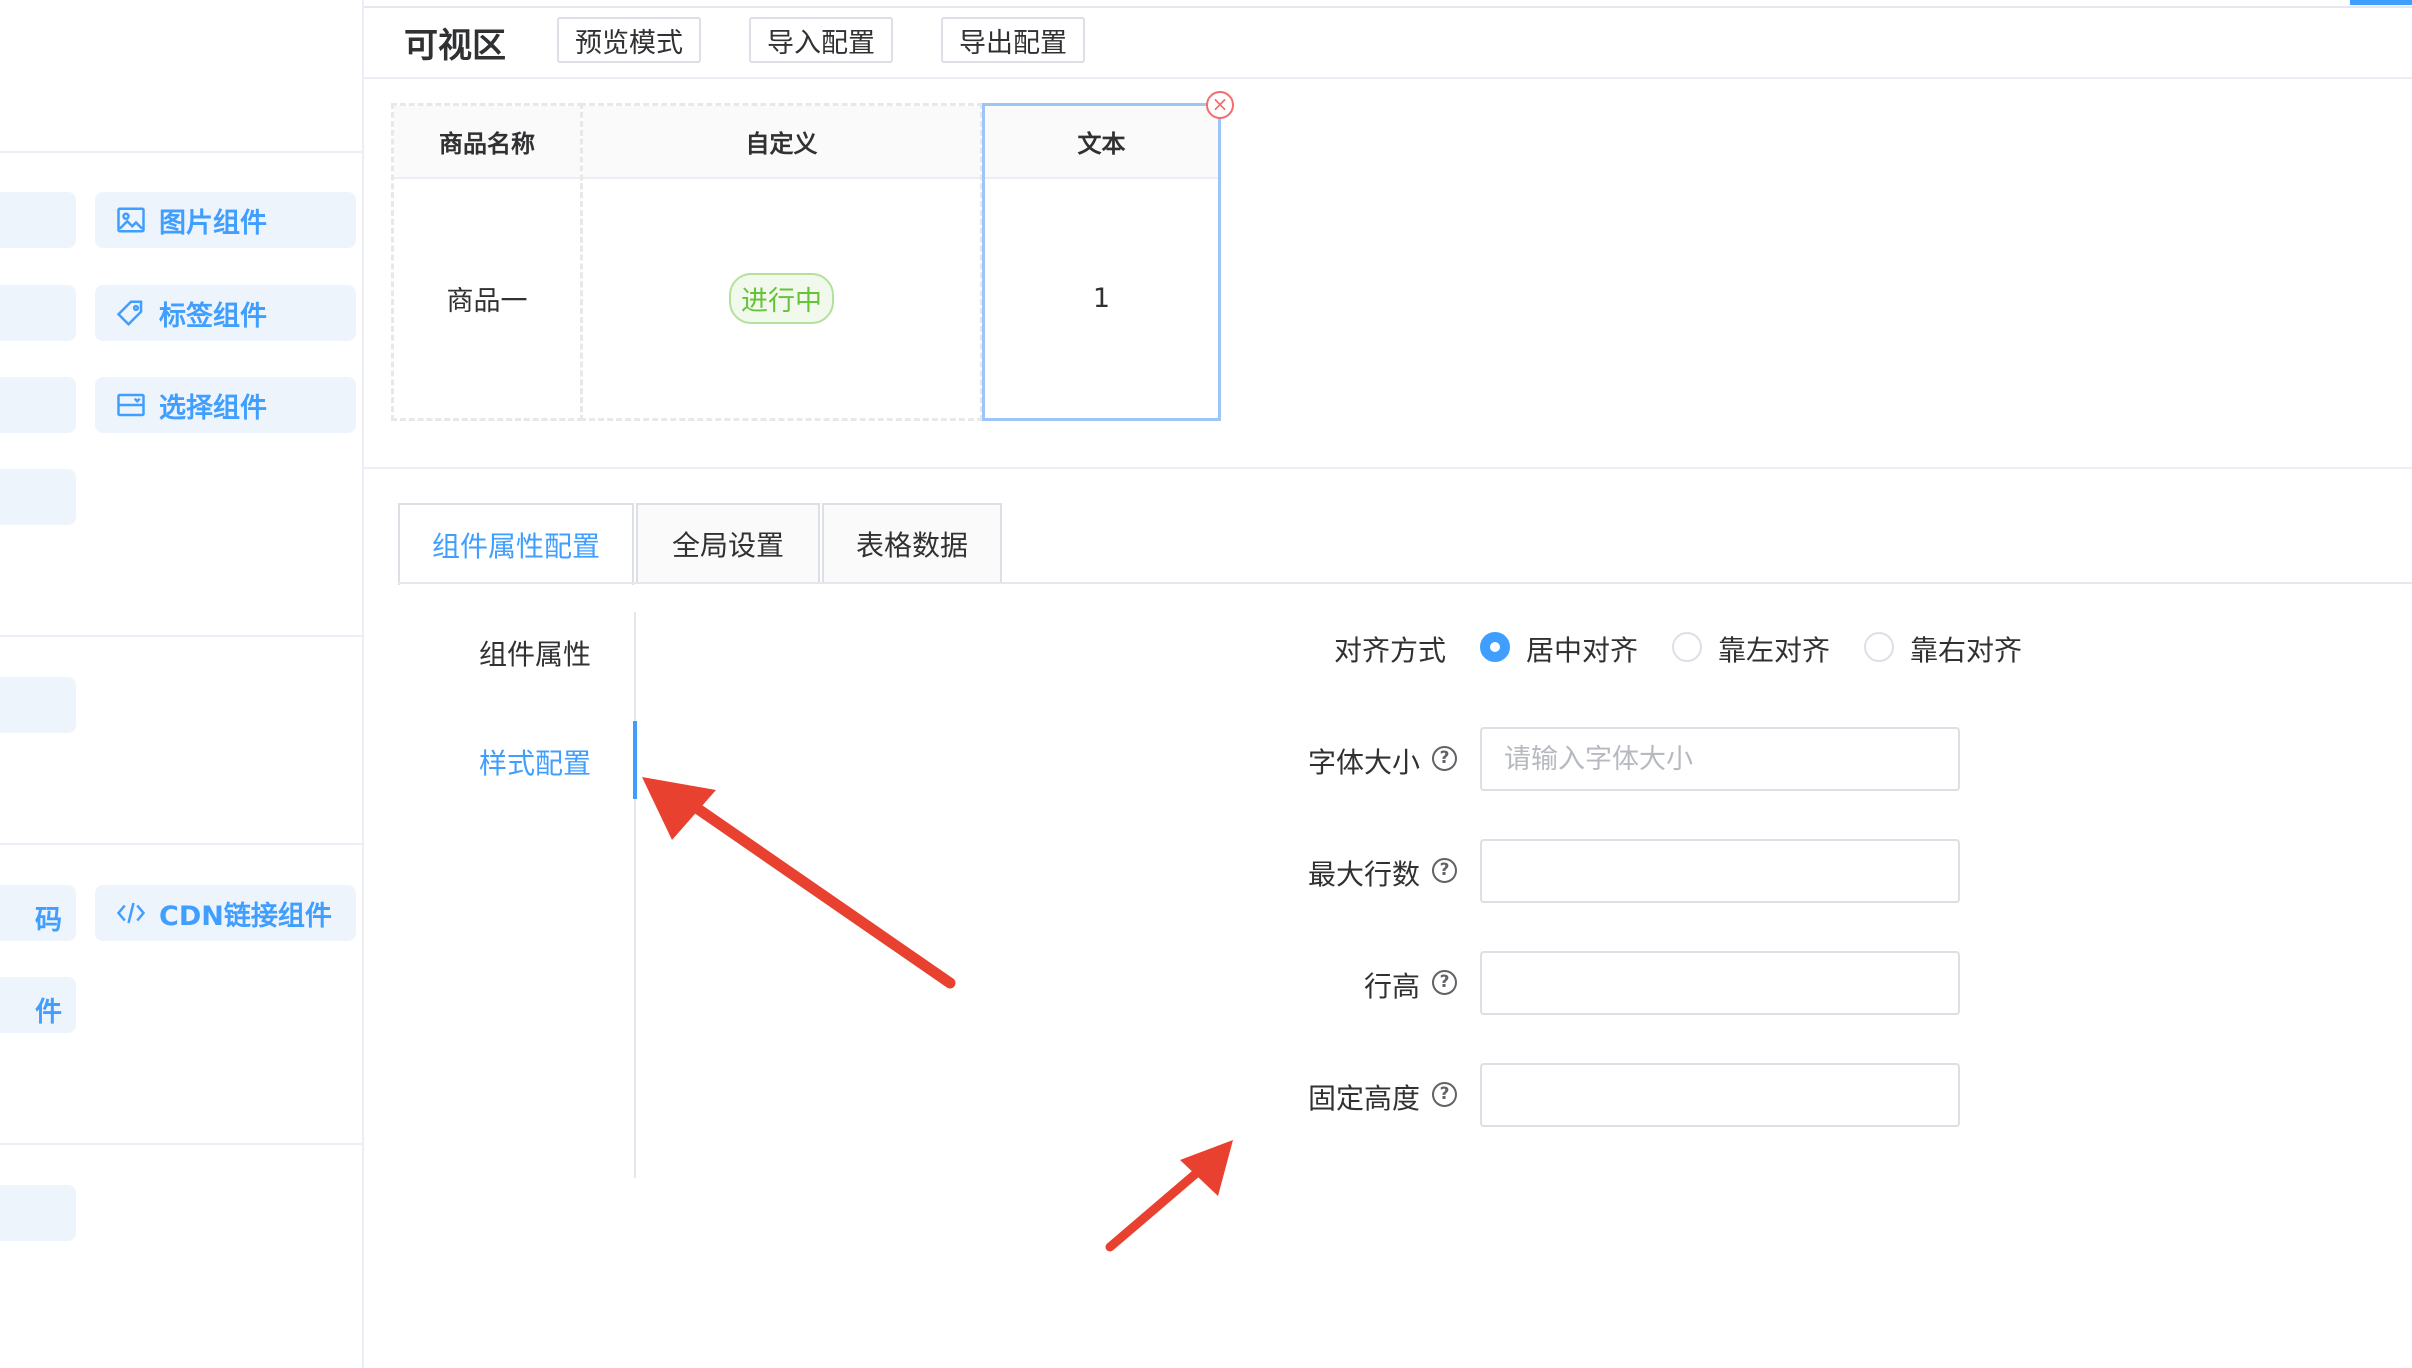  Describe the element at coordinates (1364, 1098) in the screenshot. I see `fixed-height-label: 固定高度` at that location.